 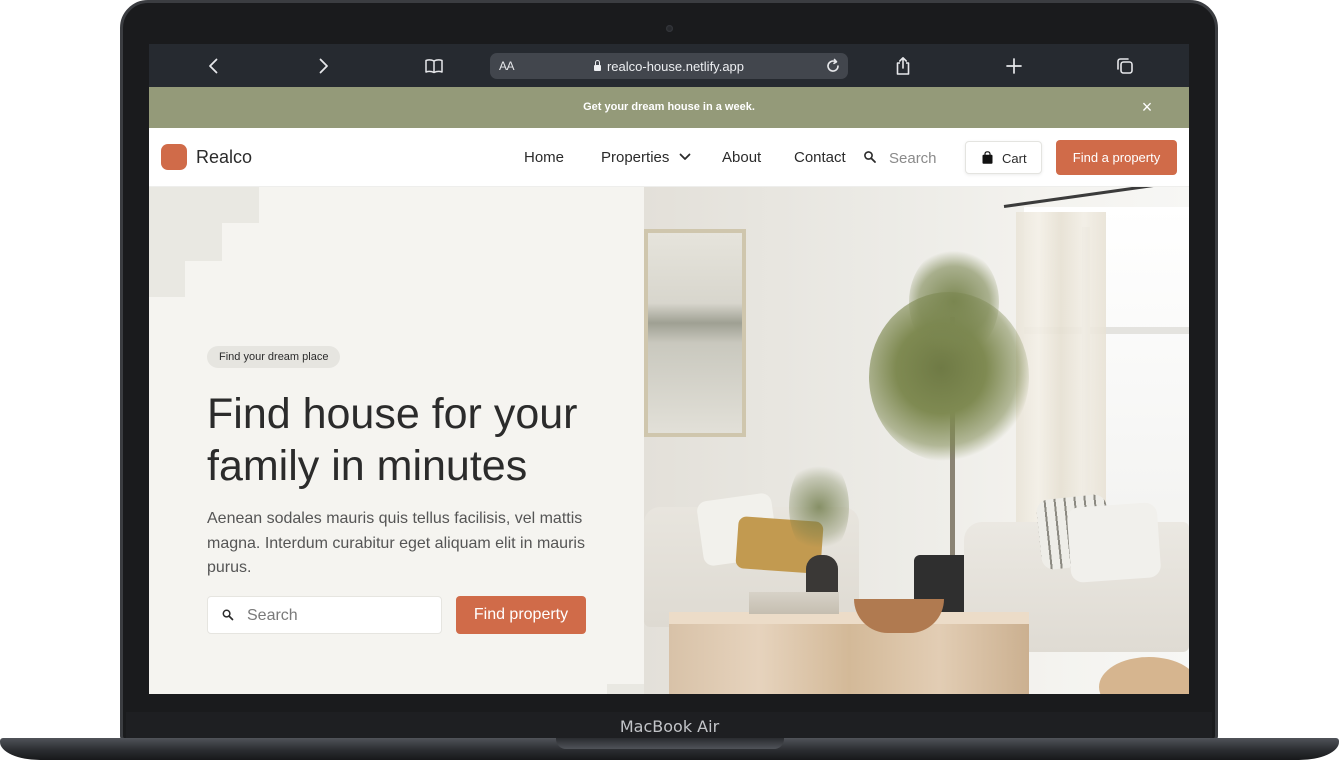 I want to click on lock-icon, so click(x=597, y=65).